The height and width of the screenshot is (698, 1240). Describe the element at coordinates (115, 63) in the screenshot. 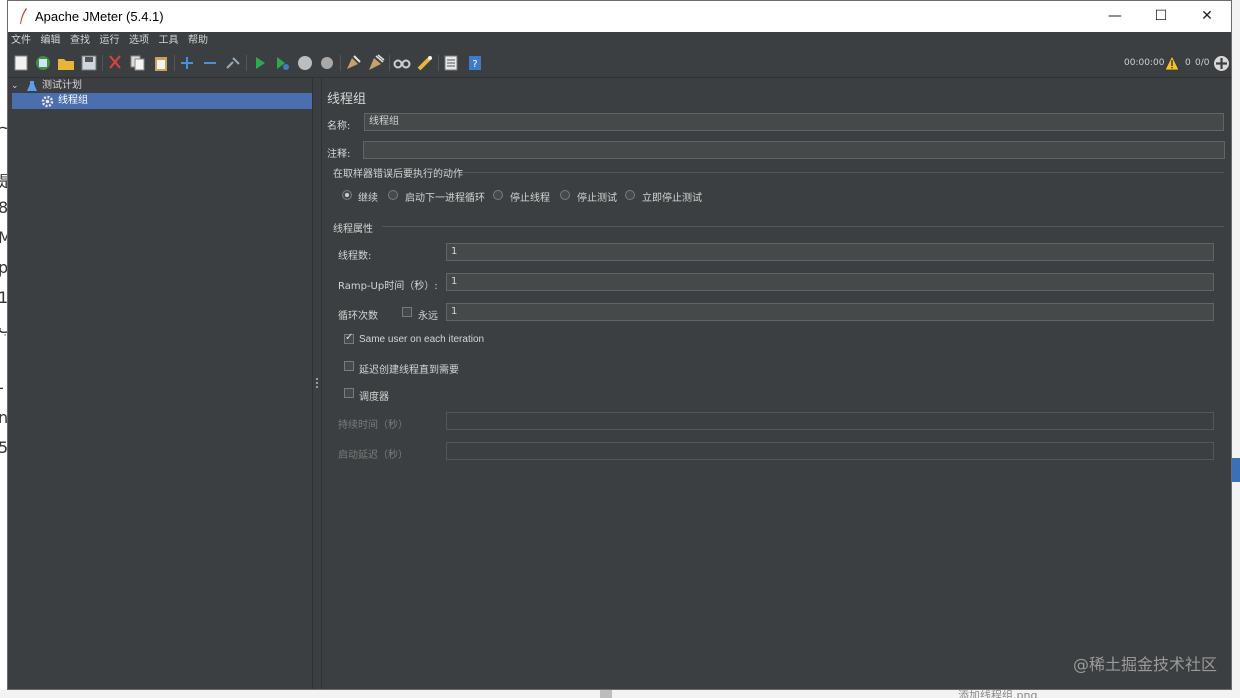

I see `cut-icon` at that location.